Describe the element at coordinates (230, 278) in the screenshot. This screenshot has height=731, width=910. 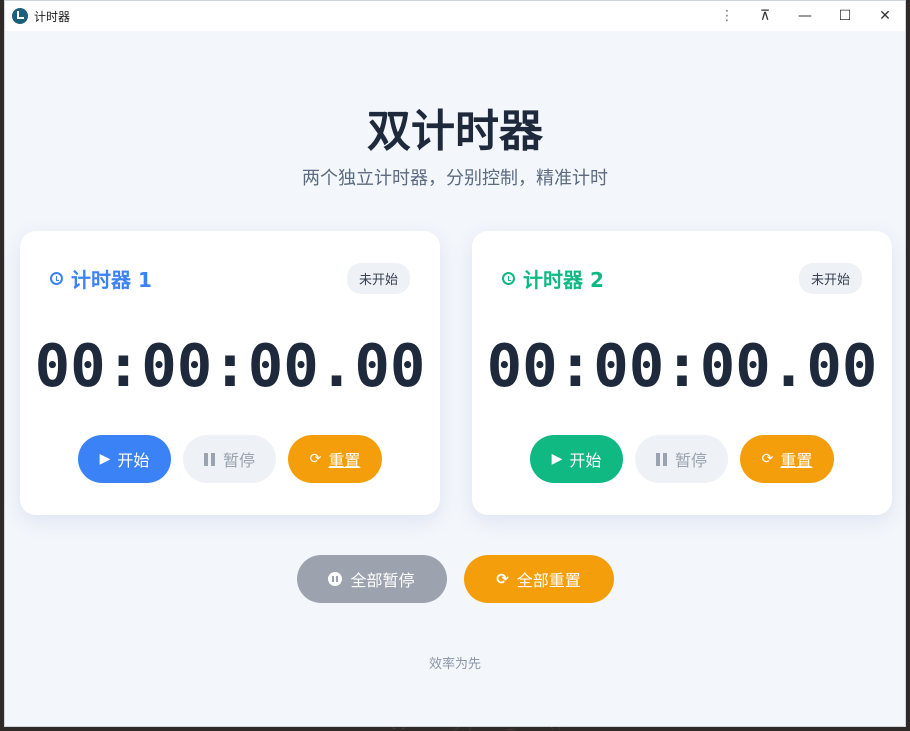
I see `timer-card-header: 计时器 1 未开始` at that location.